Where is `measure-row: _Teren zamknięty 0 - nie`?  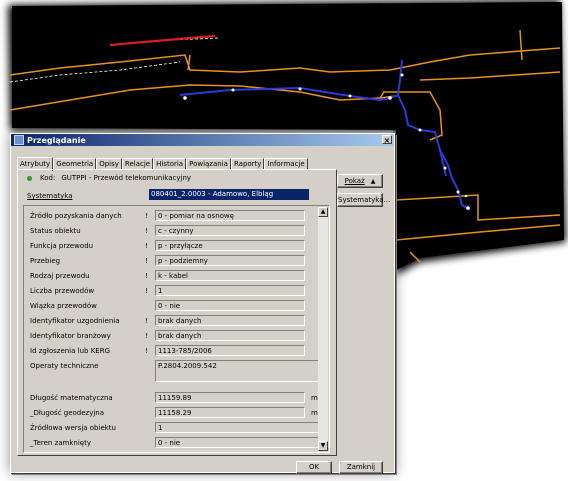
measure-row: _Teren zamknięty 0 - nie is located at coordinates (176, 443).